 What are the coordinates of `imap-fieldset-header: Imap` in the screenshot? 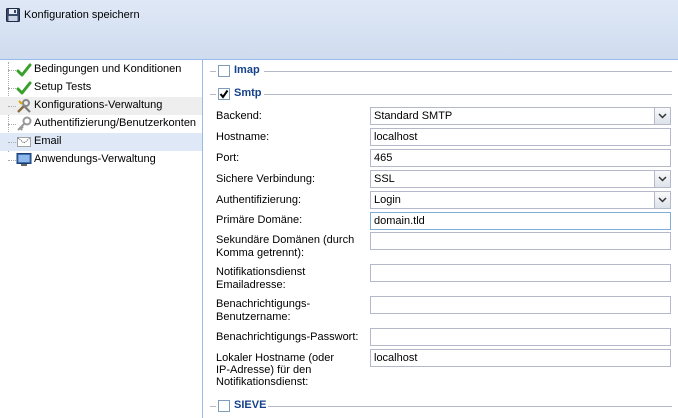 It's located at (441, 71).